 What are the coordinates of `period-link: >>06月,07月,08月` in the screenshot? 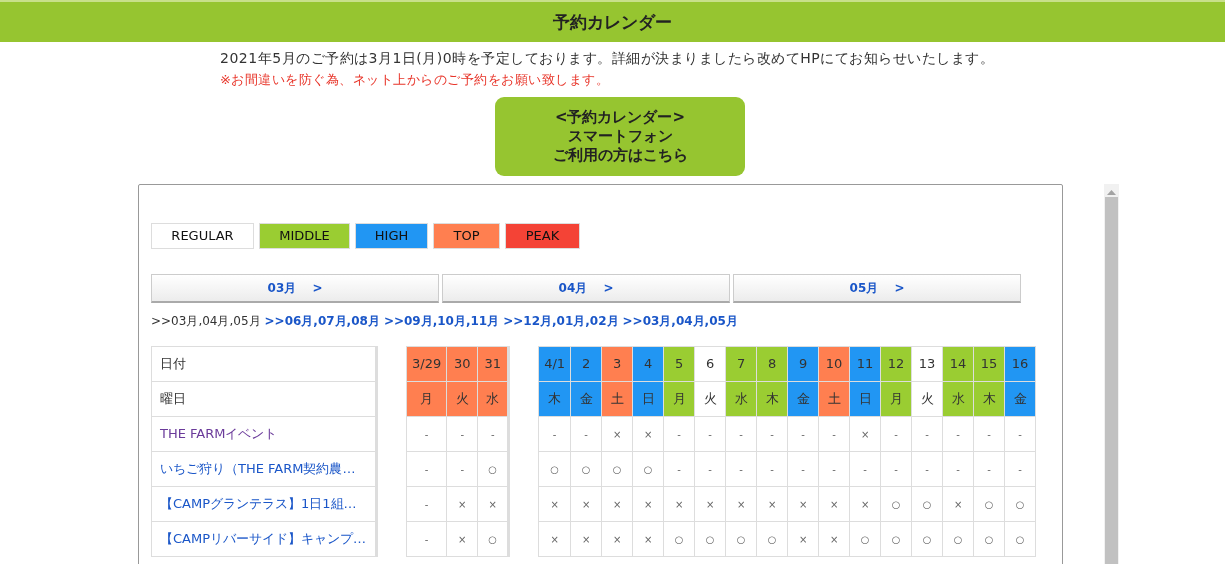 It's located at (322, 321).